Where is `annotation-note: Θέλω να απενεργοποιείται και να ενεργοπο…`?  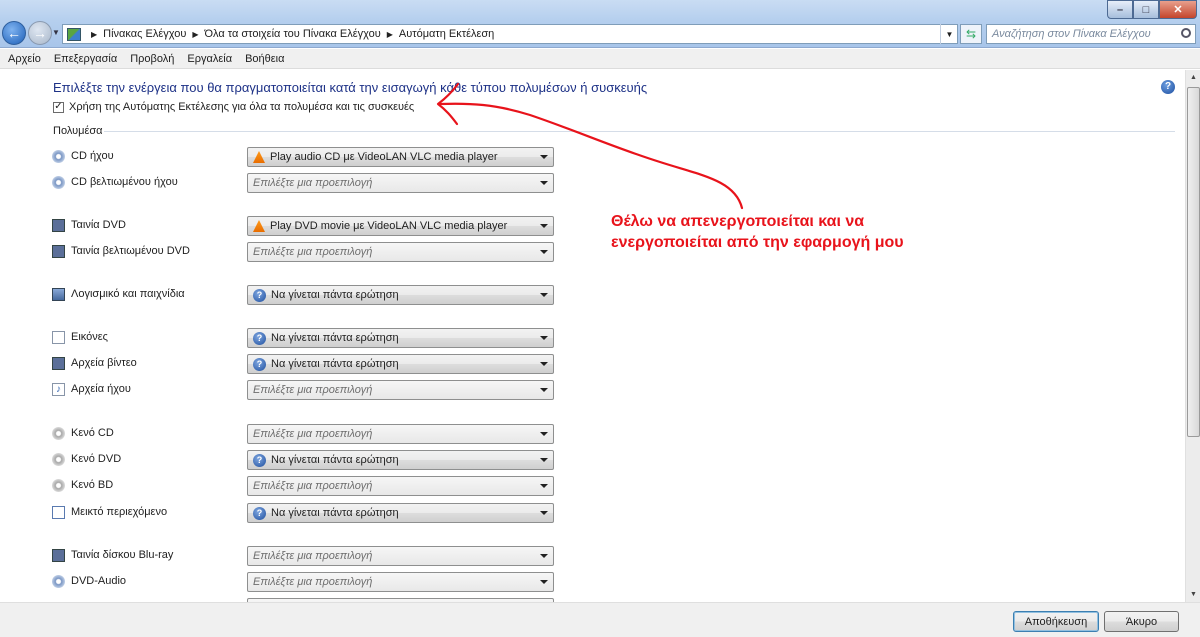 annotation-note: Θέλω να απενεργοποιείται και να ενεργοπο… is located at coordinates (757, 232).